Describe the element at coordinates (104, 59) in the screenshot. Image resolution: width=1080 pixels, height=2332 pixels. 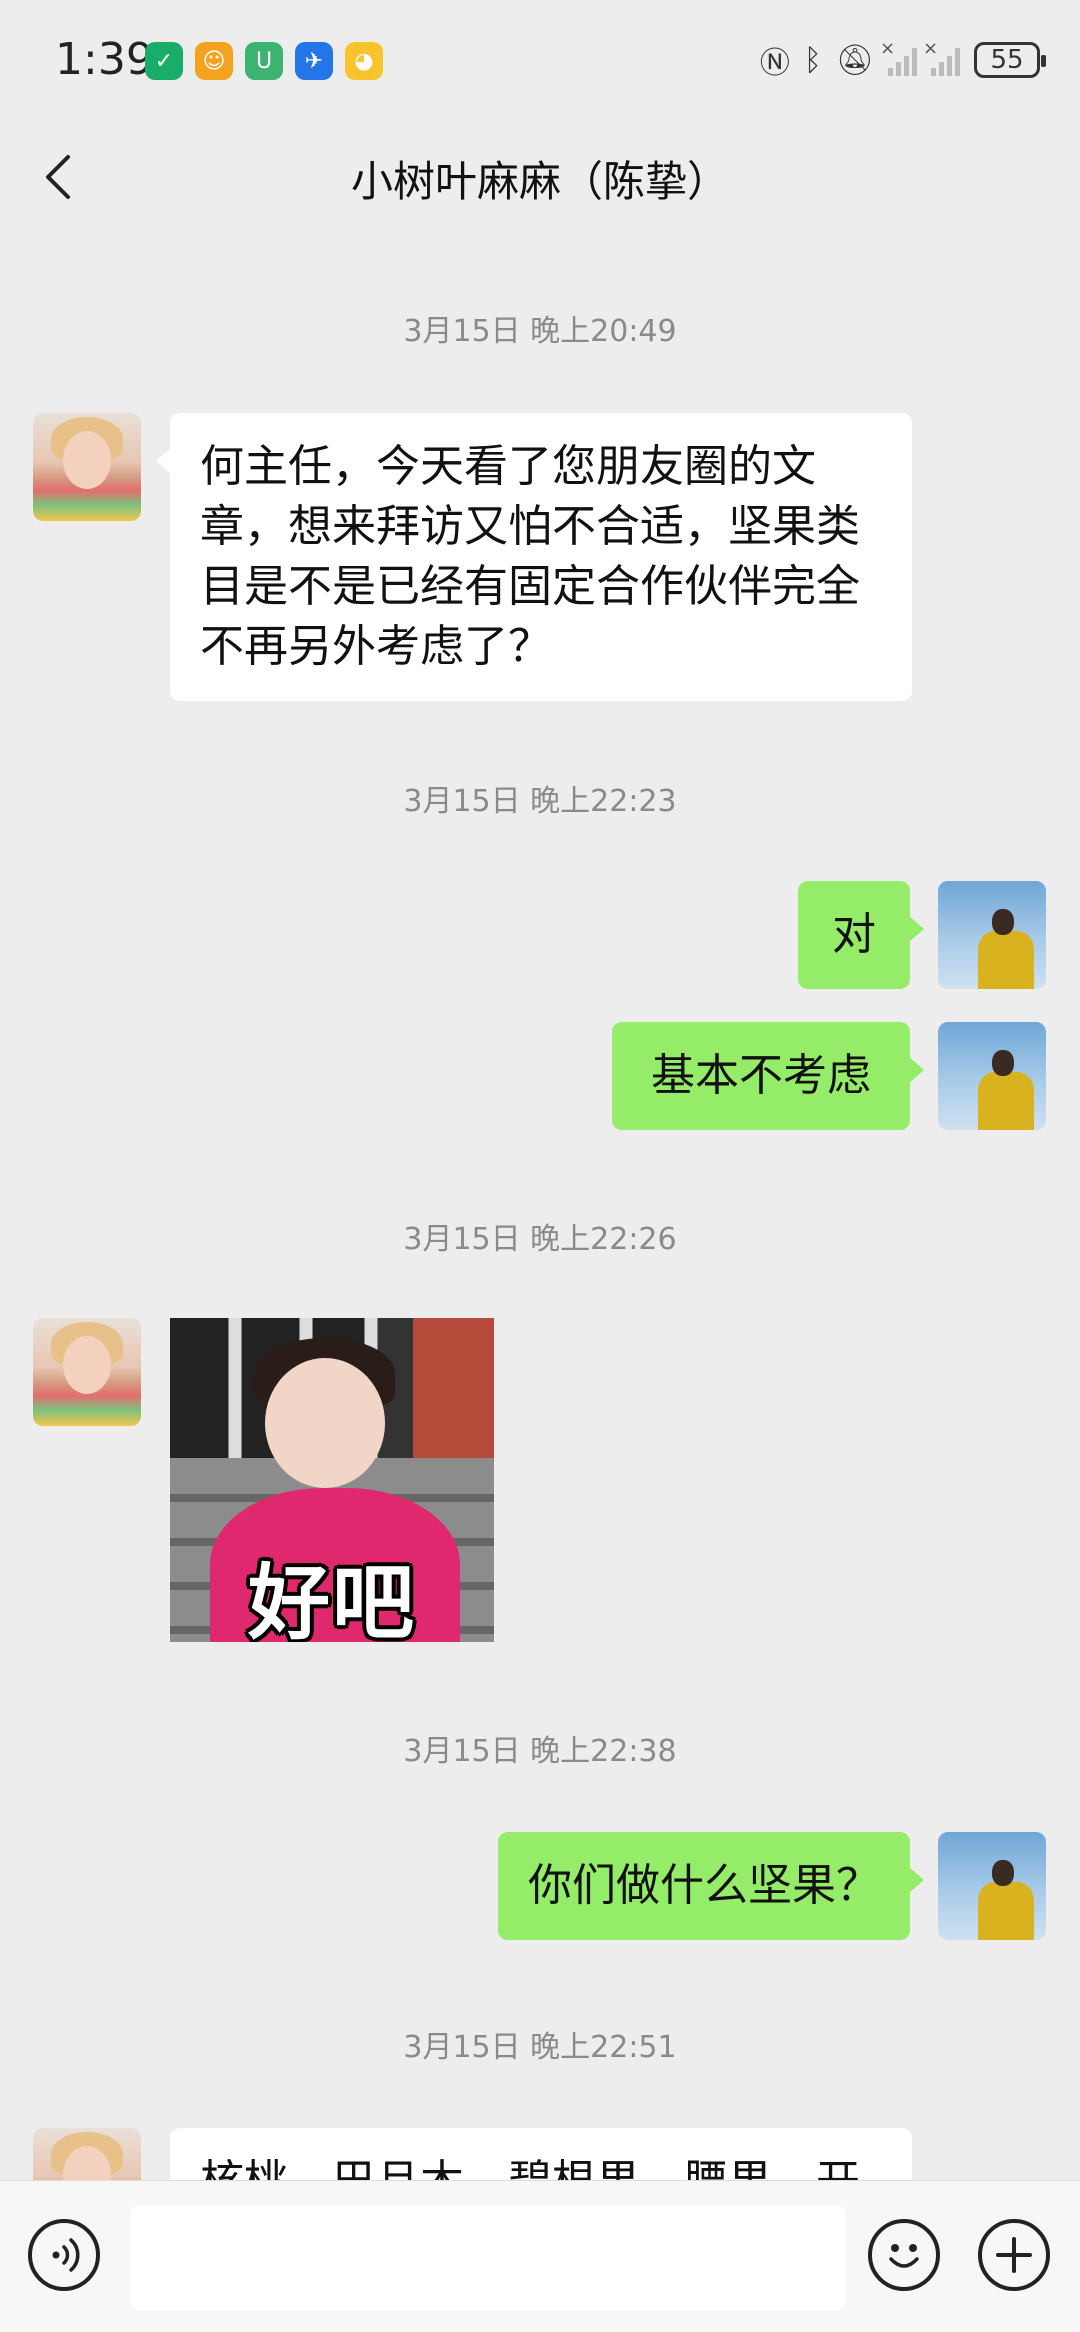
I see `status-time: 1:39` at that location.